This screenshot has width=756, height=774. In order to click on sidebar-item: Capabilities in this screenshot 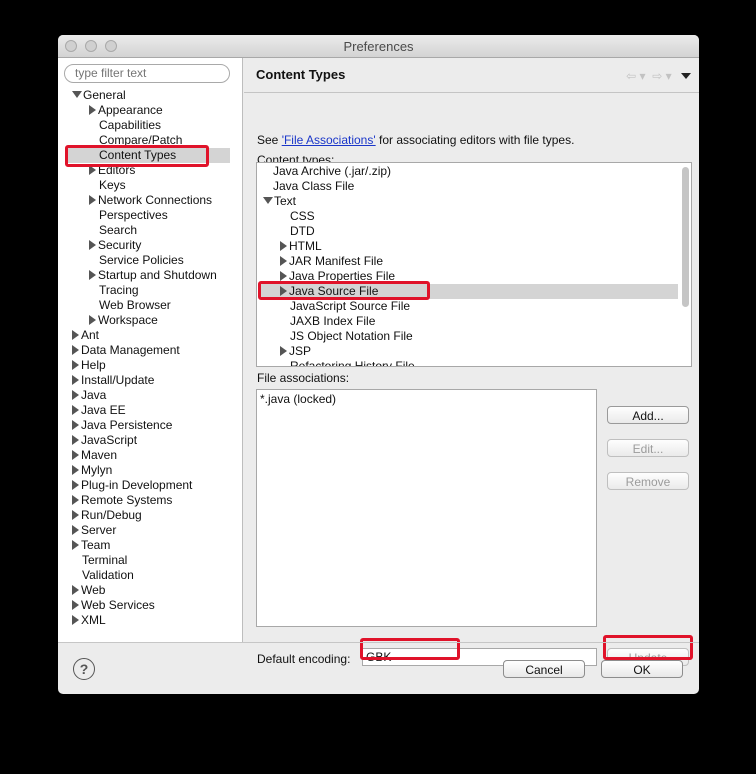, I will do `click(147, 125)`.